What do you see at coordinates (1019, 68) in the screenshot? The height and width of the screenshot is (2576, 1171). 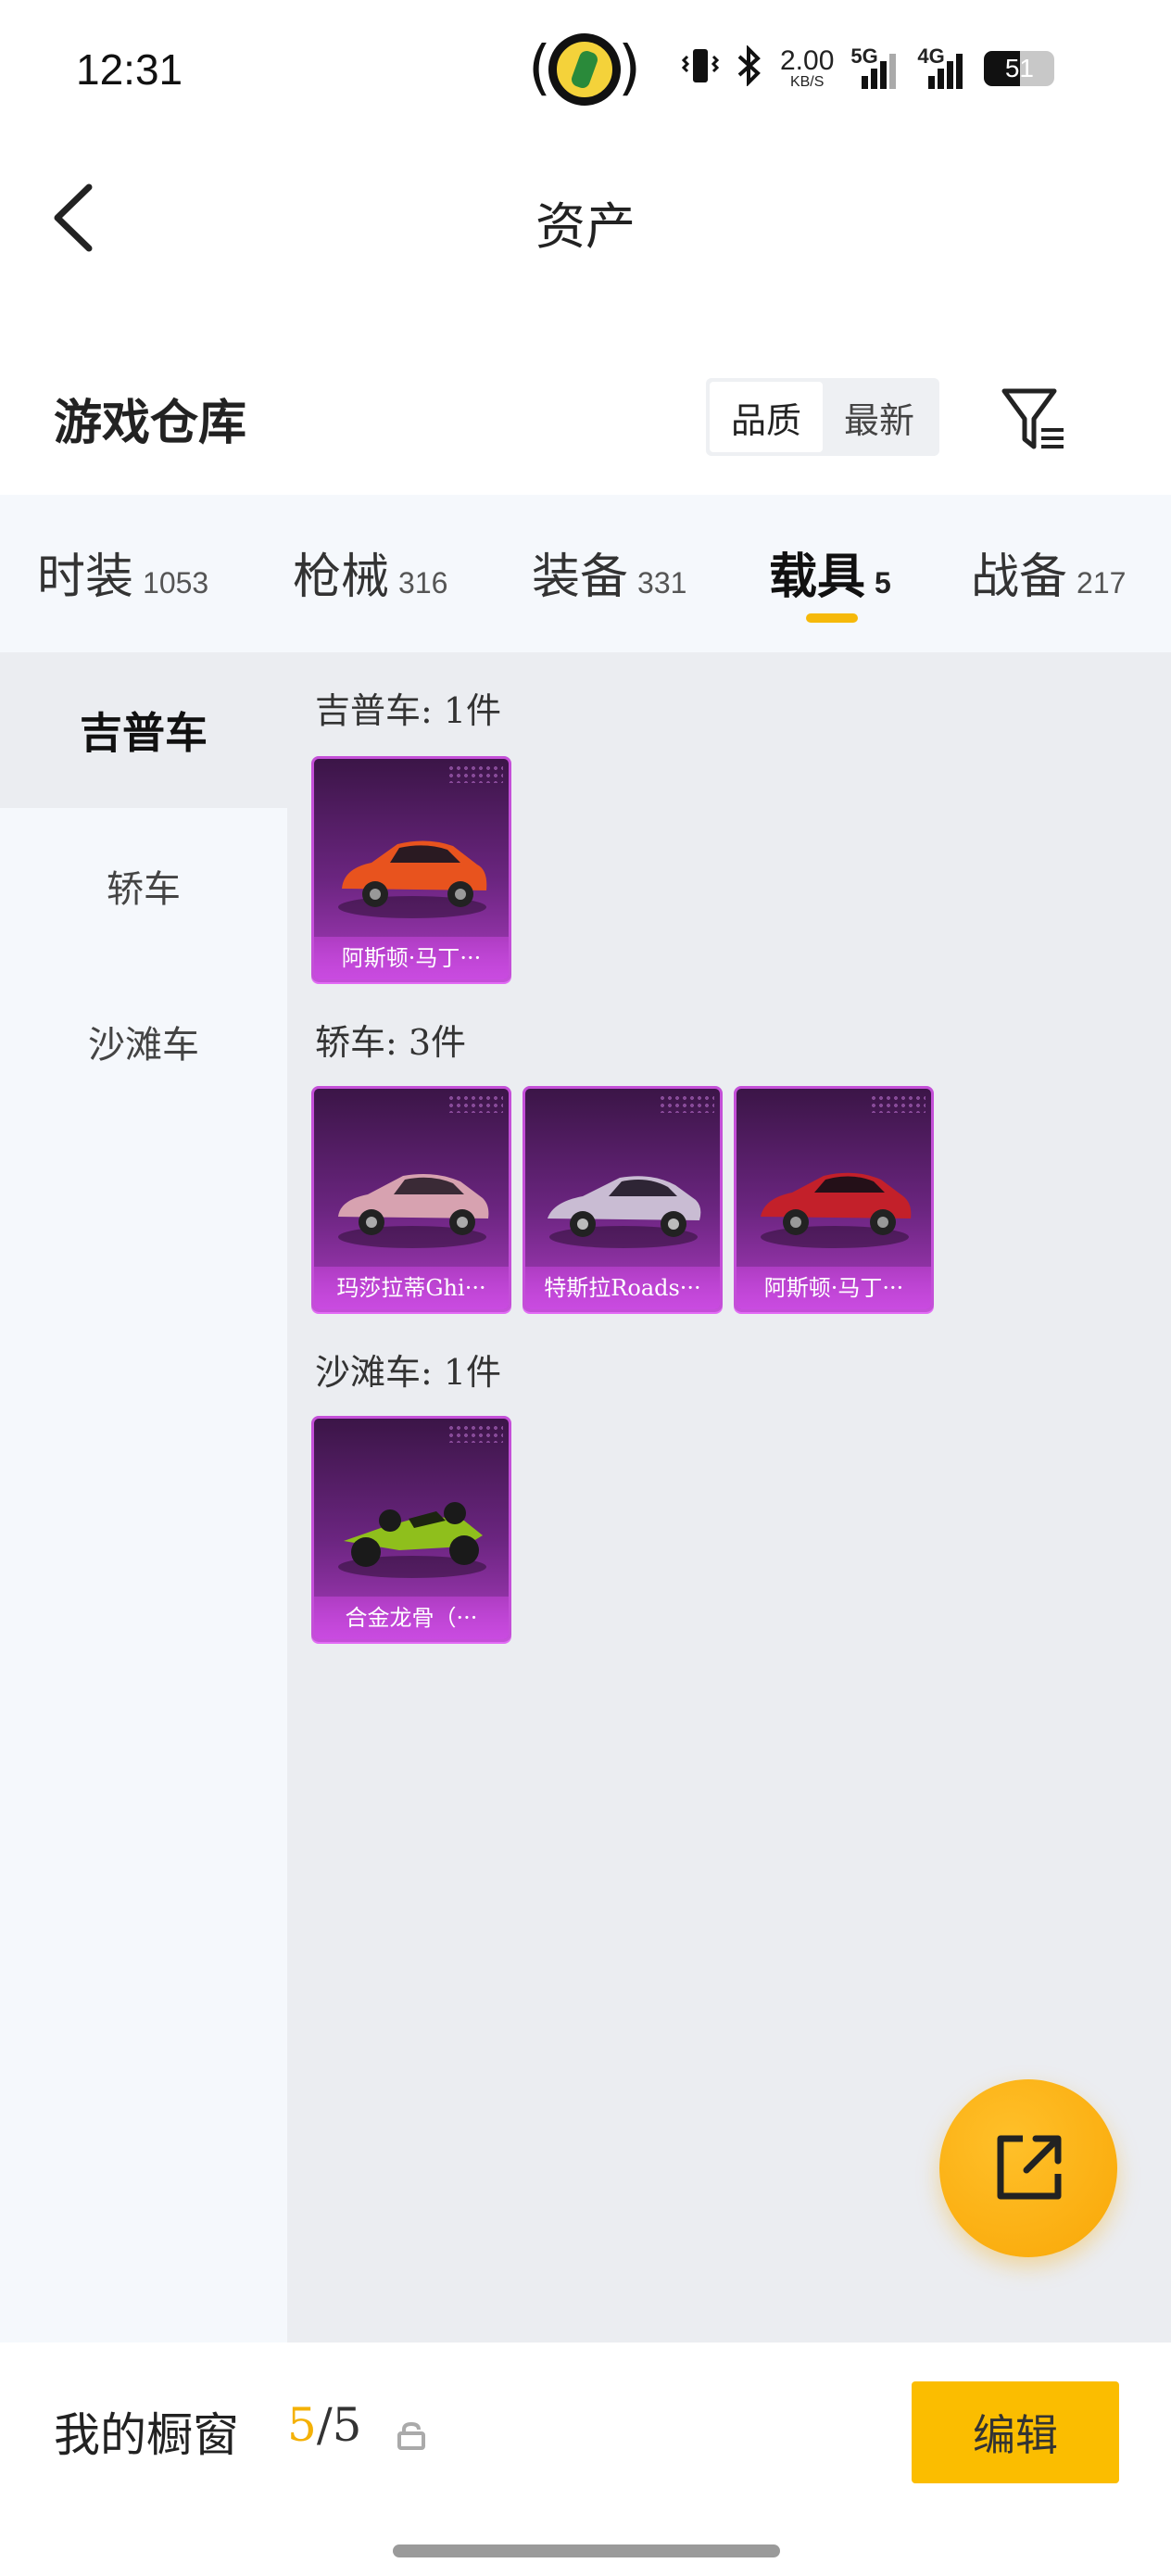 I see `battery-icon: 51` at bounding box center [1019, 68].